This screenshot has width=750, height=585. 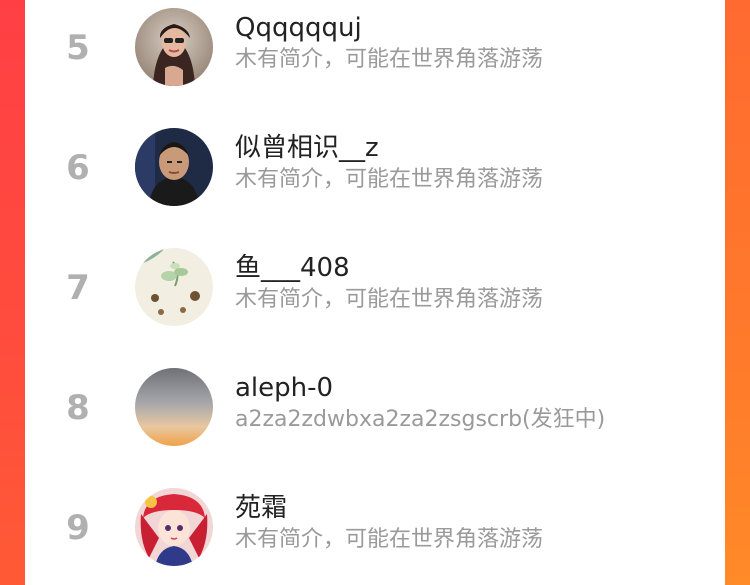 What do you see at coordinates (174, 167) in the screenshot?
I see `avatar-man-dark-background-icon` at bounding box center [174, 167].